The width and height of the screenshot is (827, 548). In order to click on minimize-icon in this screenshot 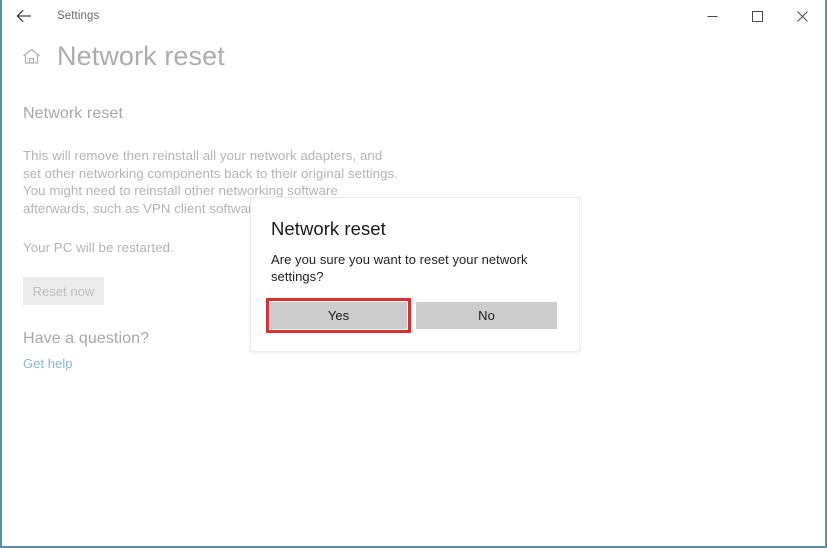, I will do `click(712, 16)`.